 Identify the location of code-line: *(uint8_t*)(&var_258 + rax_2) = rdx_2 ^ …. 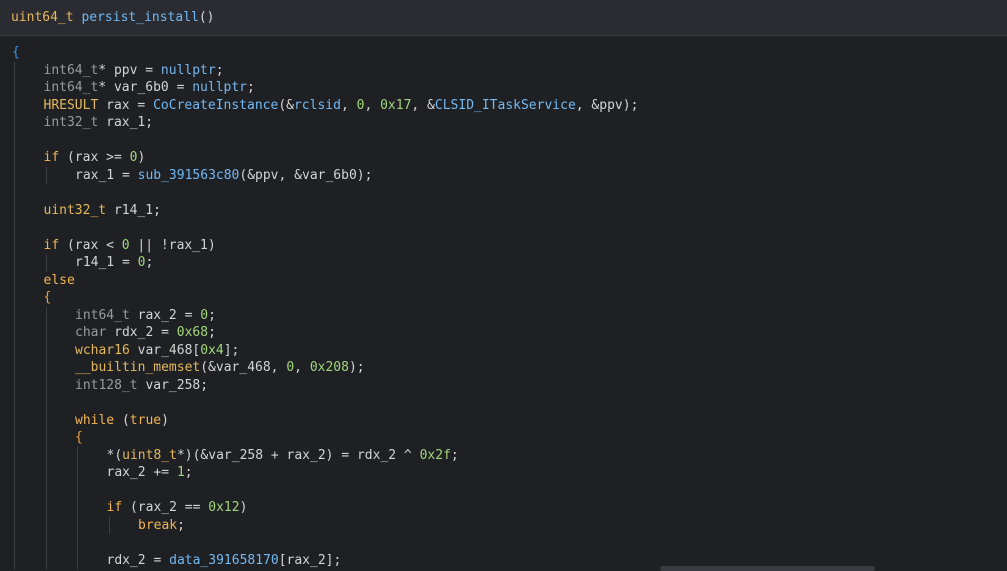
(283, 456).